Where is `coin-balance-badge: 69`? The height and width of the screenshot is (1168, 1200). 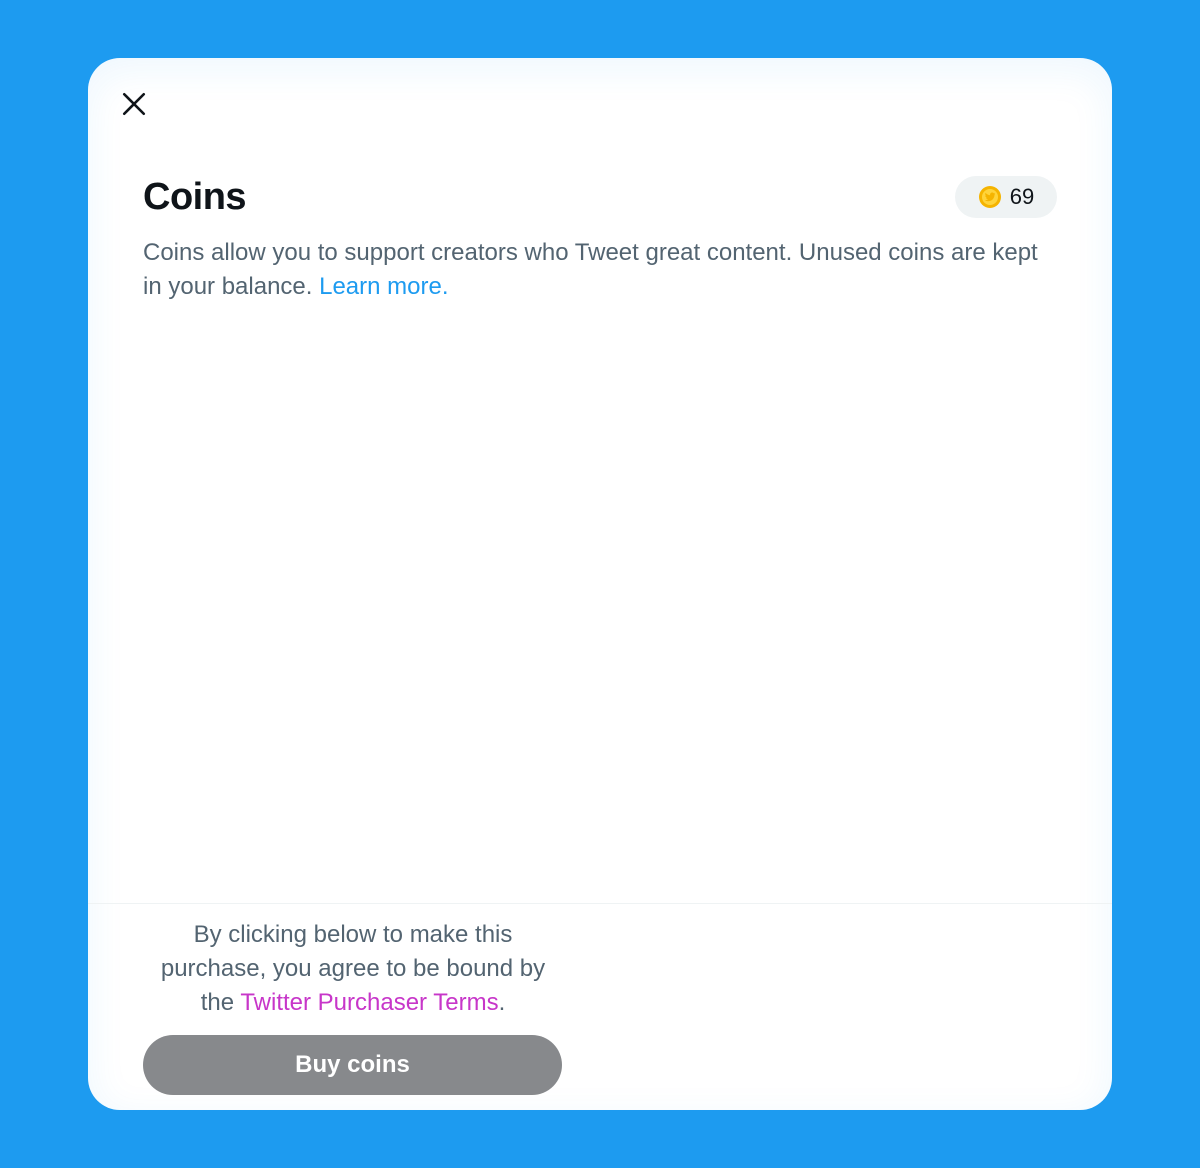
coin-balance-badge: 69 is located at coordinates (1006, 197).